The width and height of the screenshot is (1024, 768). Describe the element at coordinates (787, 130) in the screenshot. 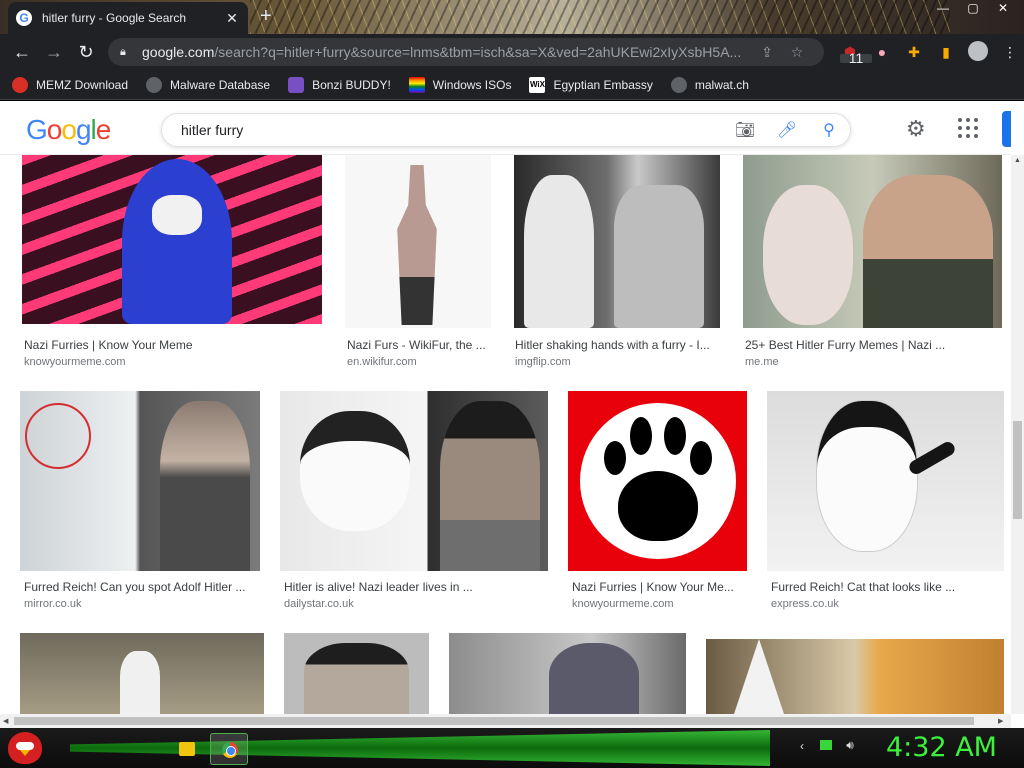

I see `microphone-icon: 🎤︎` at that location.